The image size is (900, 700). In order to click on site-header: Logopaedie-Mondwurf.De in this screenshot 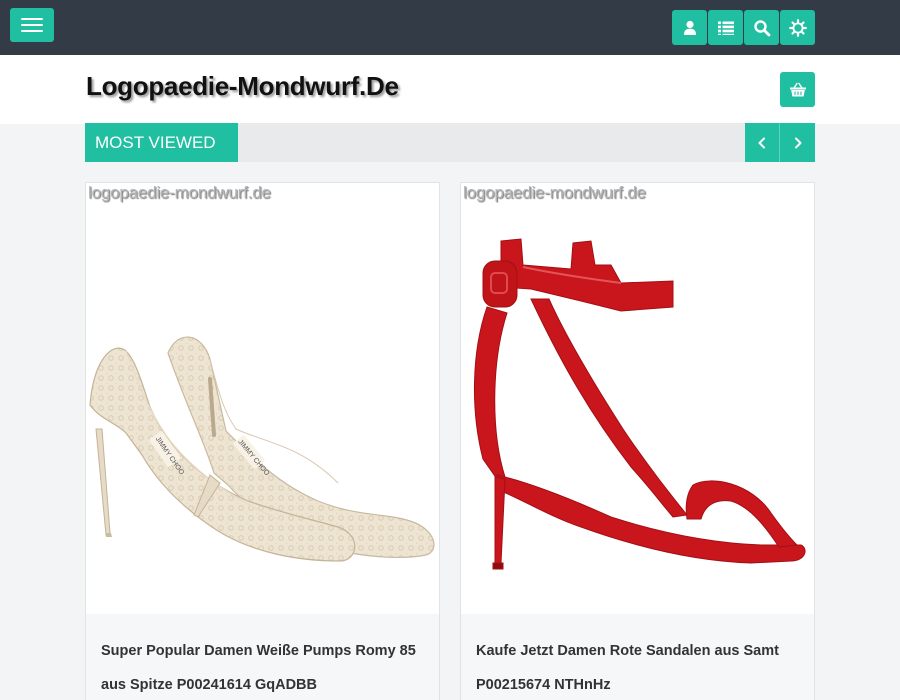, I will do `click(450, 89)`.